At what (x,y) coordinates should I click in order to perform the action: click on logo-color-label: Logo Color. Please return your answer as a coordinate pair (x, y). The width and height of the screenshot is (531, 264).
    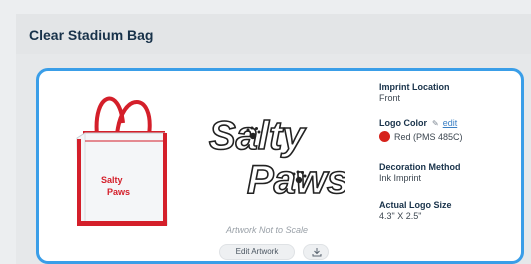
    Looking at the image, I should click on (403, 123).